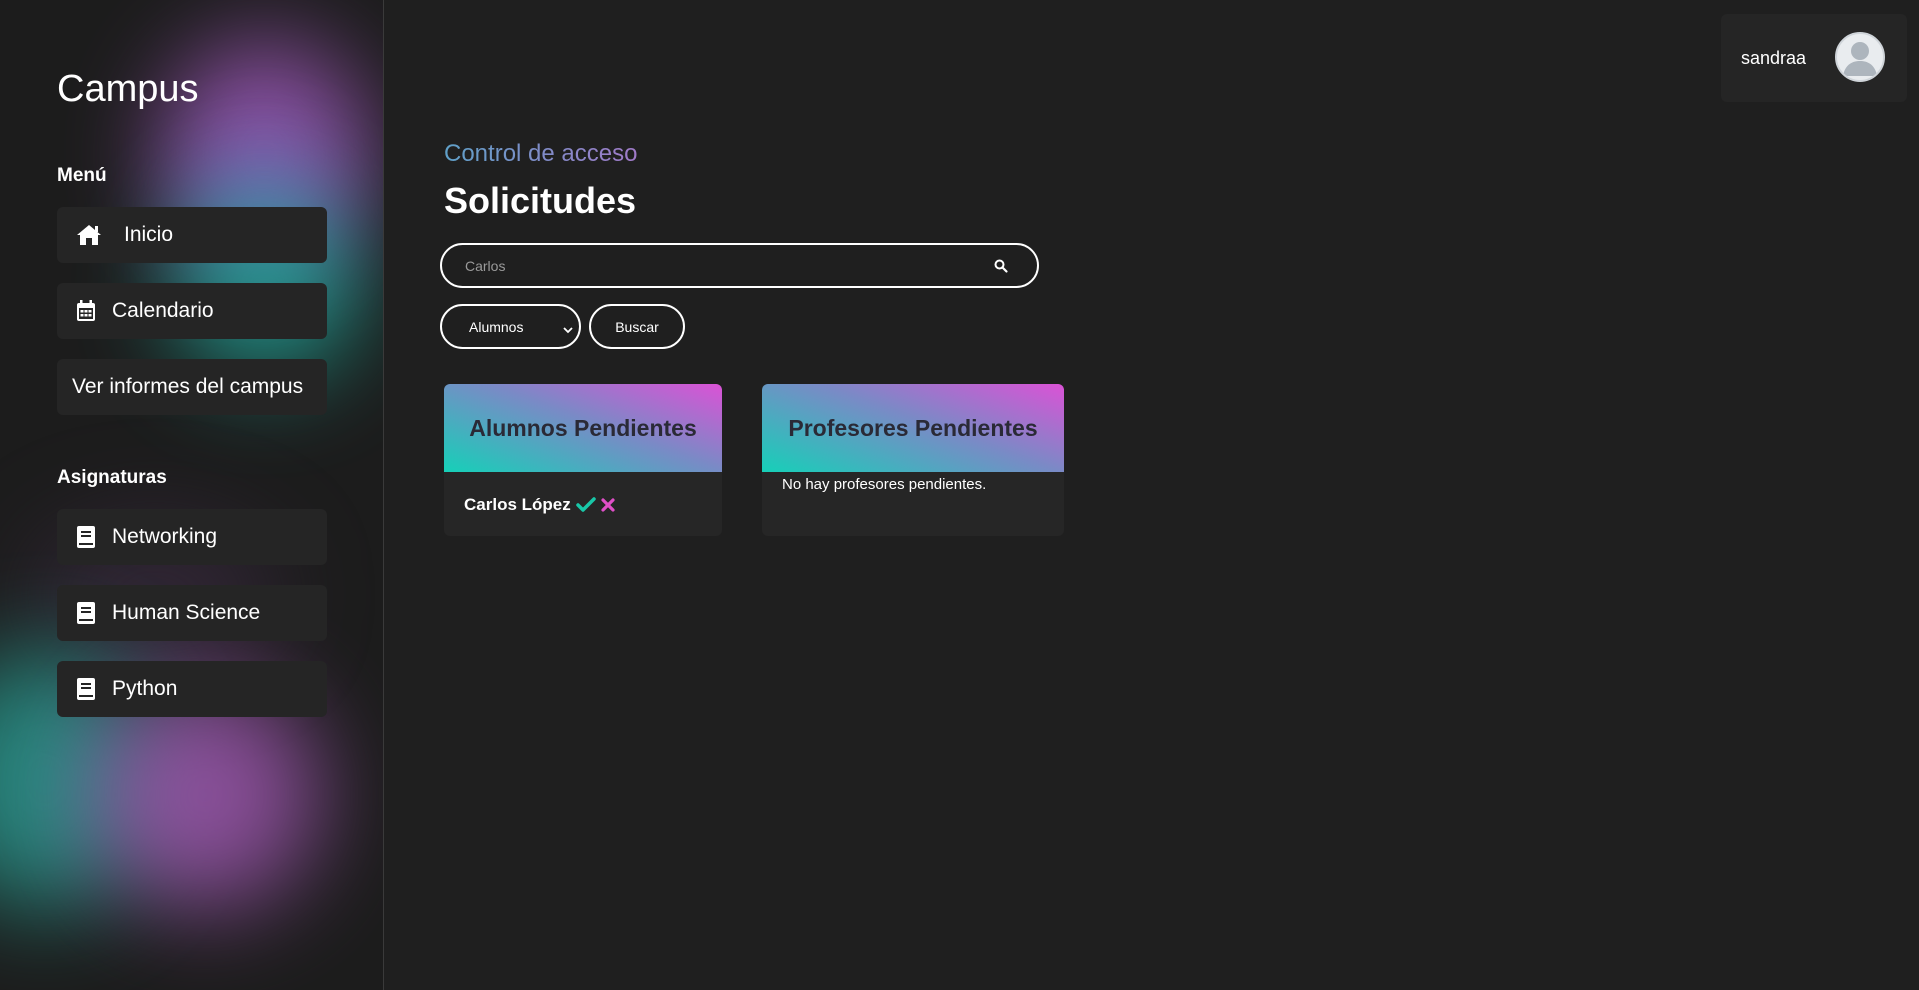  Describe the element at coordinates (608, 505) in the screenshot. I see `close-icon` at that location.